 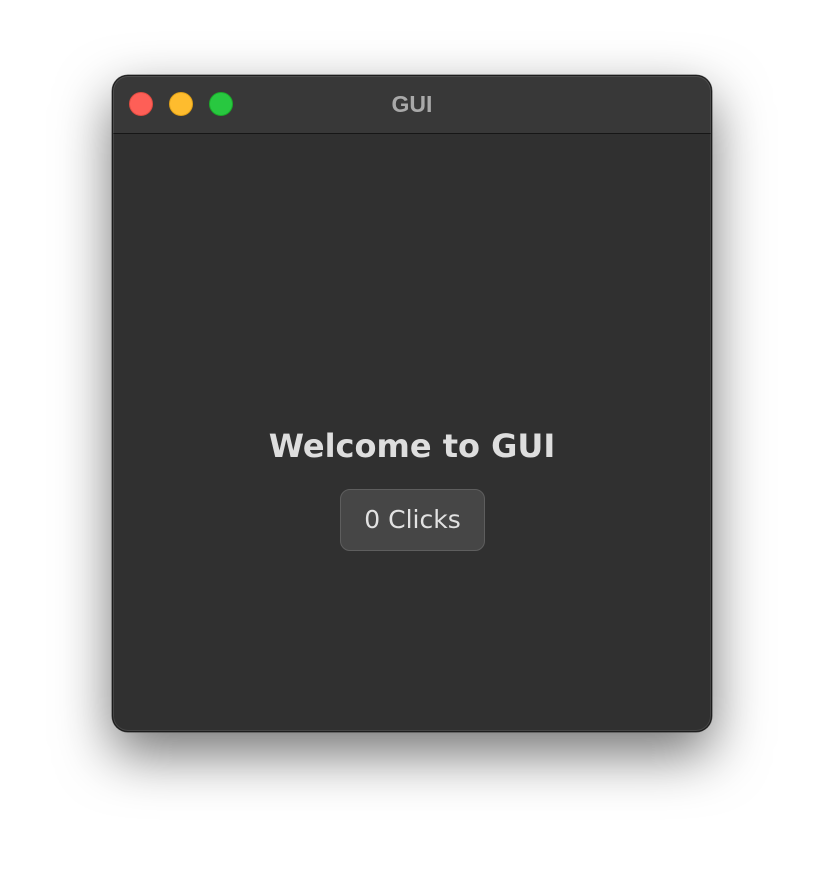 I want to click on window-title: GUI, so click(x=412, y=104).